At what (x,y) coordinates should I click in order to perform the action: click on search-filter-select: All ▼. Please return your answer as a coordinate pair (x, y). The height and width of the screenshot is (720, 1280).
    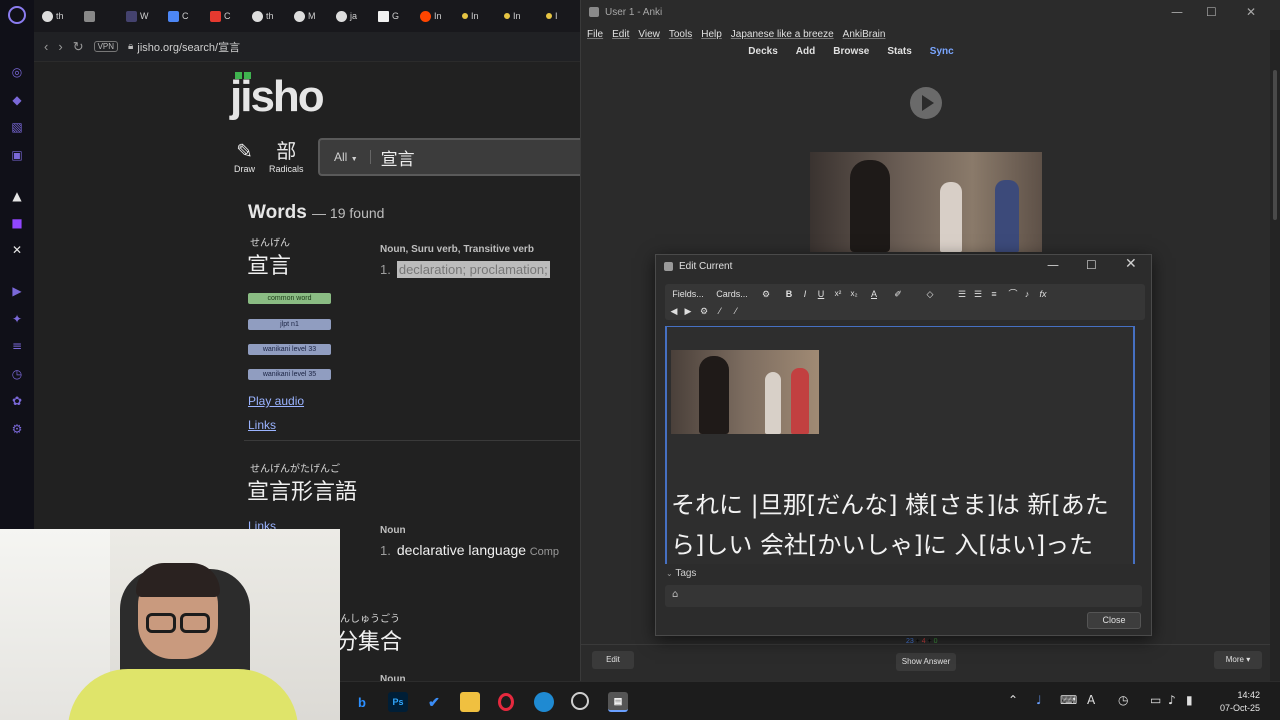
    Looking at the image, I should click on (345, 157).